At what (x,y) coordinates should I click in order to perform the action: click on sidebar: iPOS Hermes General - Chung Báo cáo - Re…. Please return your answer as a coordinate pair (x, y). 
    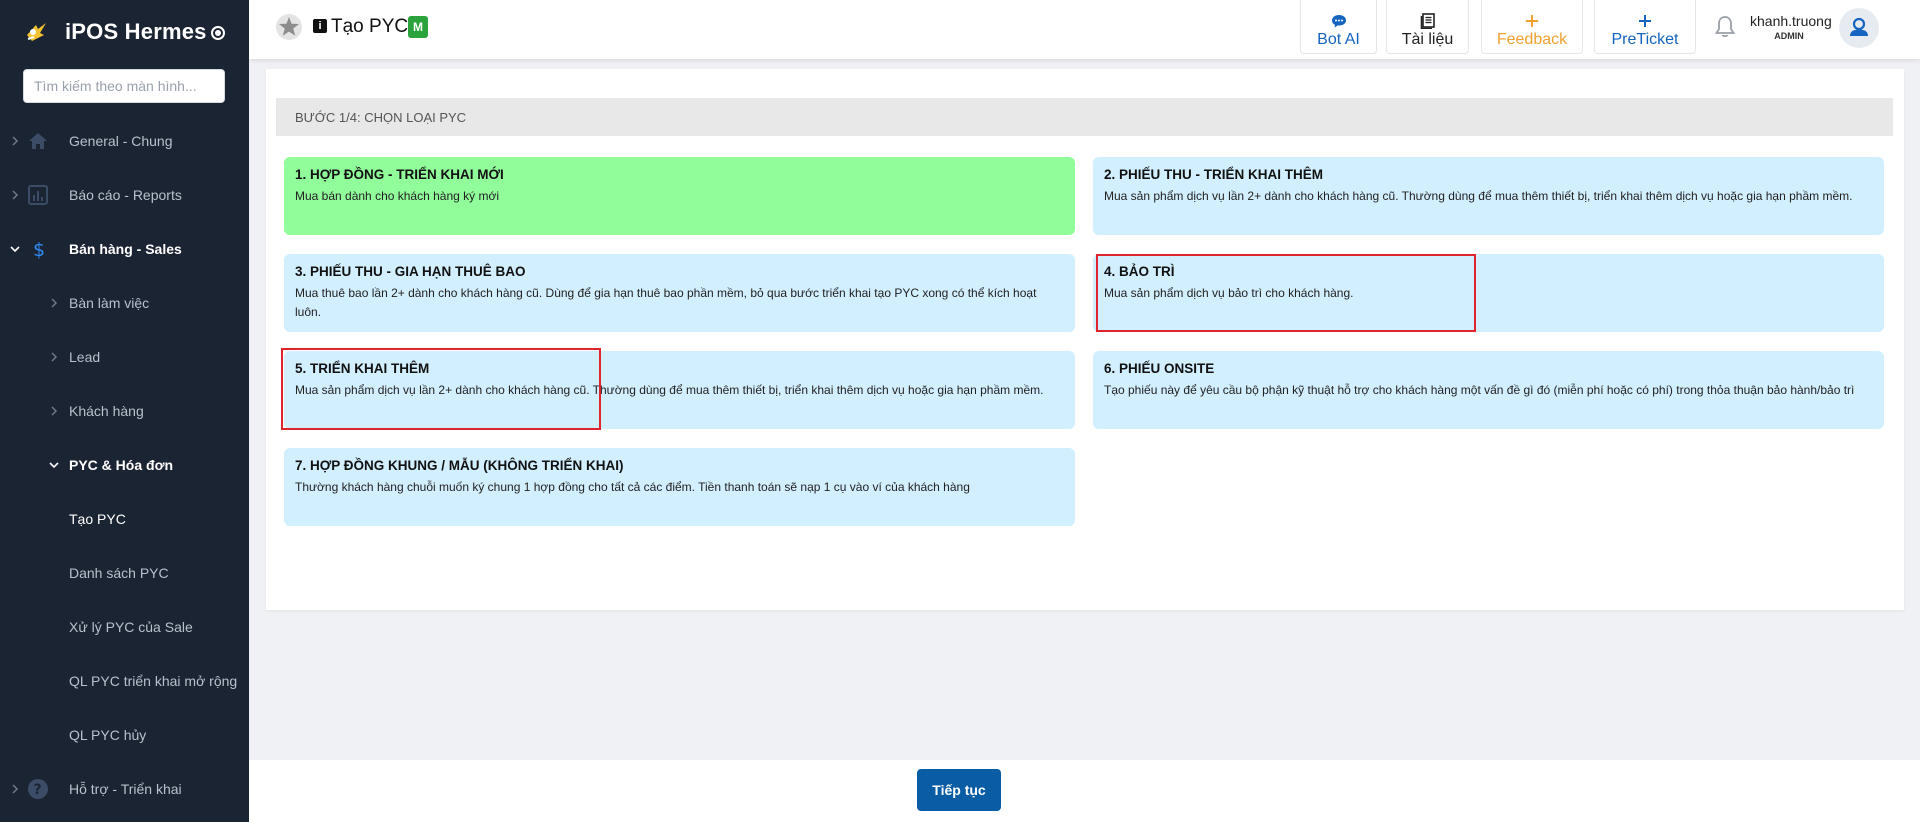
    Looking at the image, I should click on (124, 411).